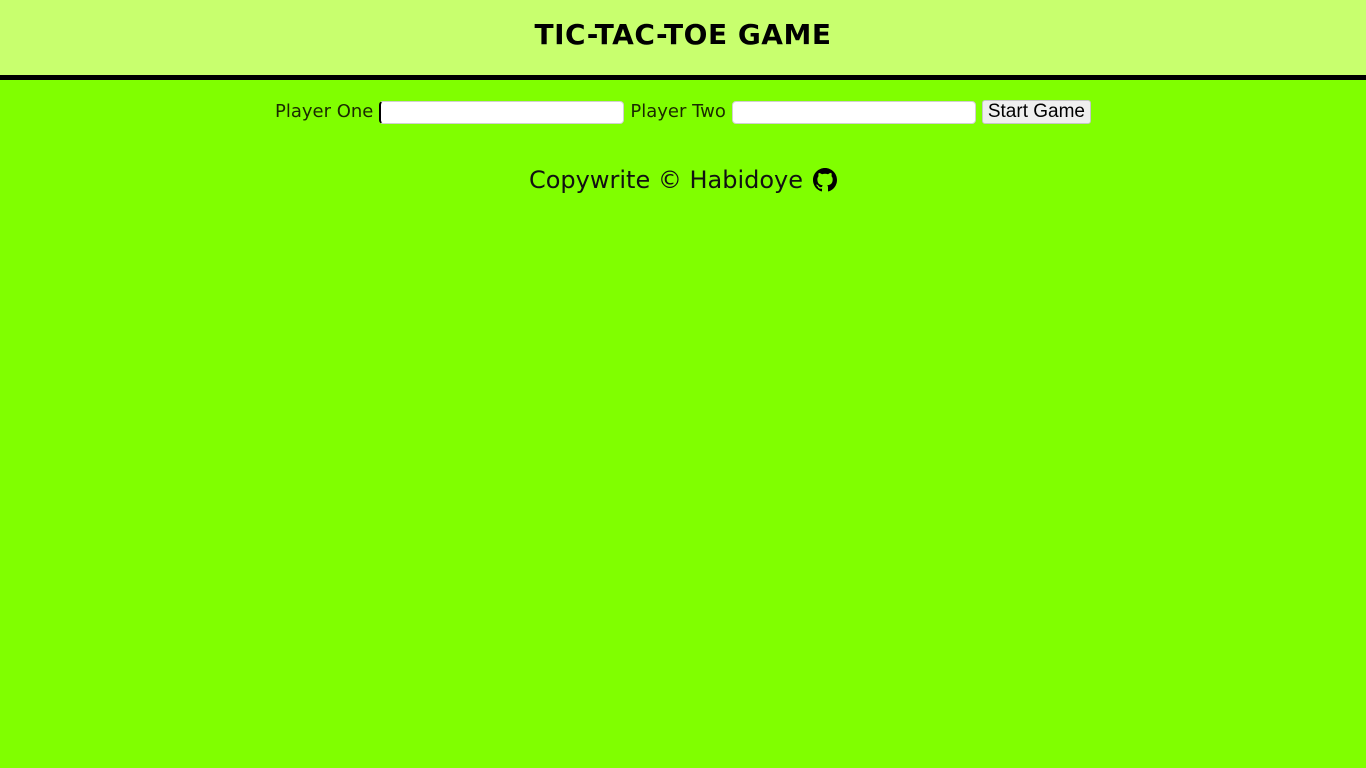  Describe the element at coordinates (683, 34) in the screenshot. I see `page-title: TIC-TAC-TOE GAME` at that location.